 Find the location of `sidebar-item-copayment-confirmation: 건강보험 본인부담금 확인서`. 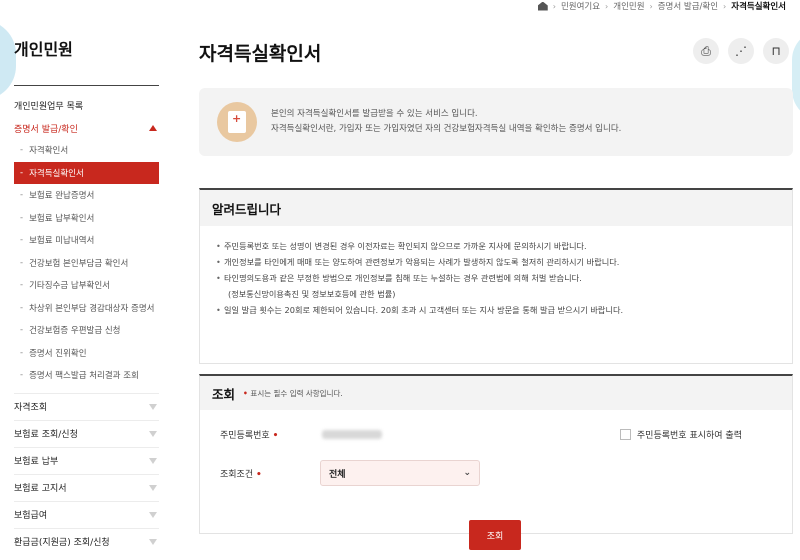

sidebar-item-copayment-confirmation: 건강보험 본인부담금 확인서 is located at coordinates (86, 263).